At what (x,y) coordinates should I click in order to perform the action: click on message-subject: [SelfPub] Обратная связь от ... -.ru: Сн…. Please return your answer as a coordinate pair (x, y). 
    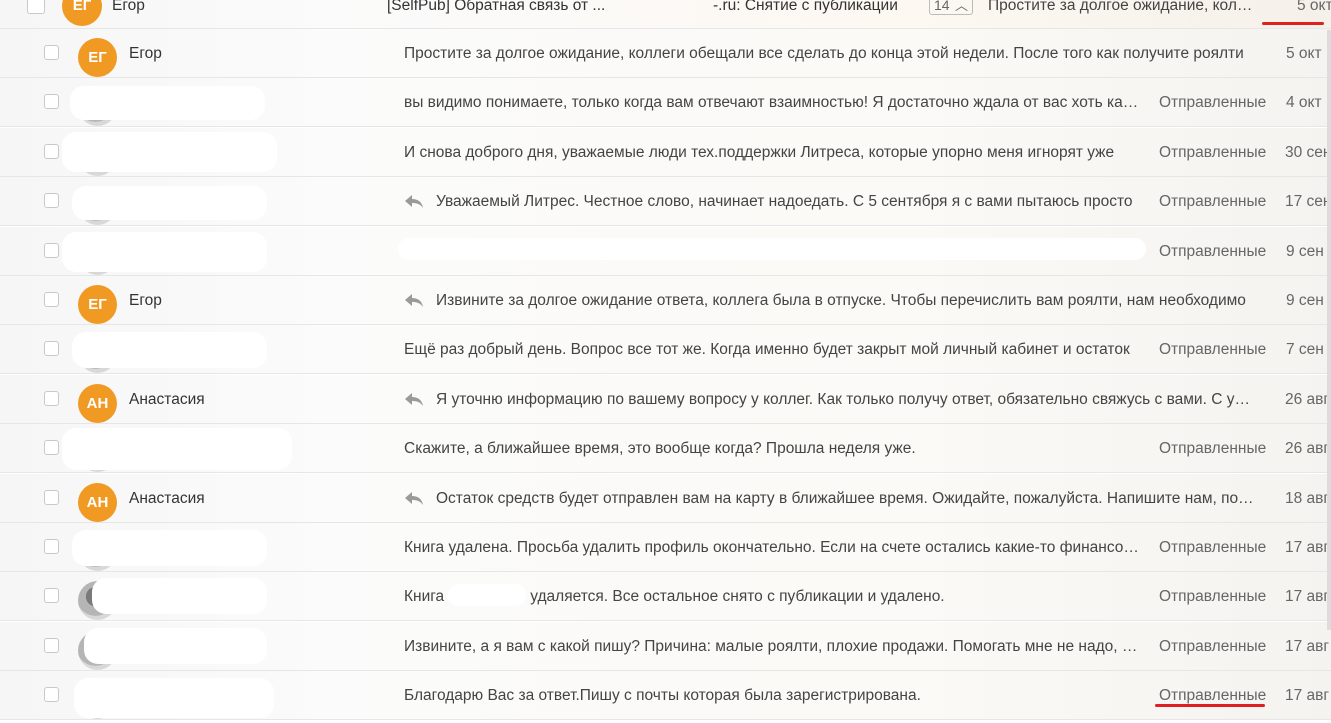
    Looking at the image, I should click on (642, 7).